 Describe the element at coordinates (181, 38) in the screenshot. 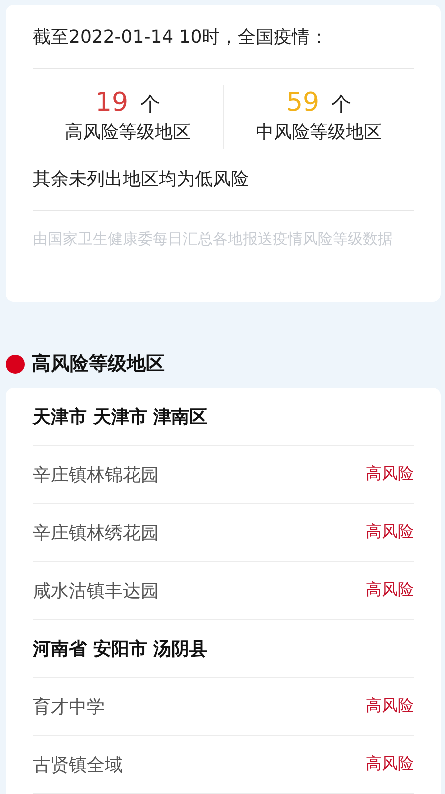

I see `summary-title: 截至2022-01-14 10时，全国疫情：` at that location.